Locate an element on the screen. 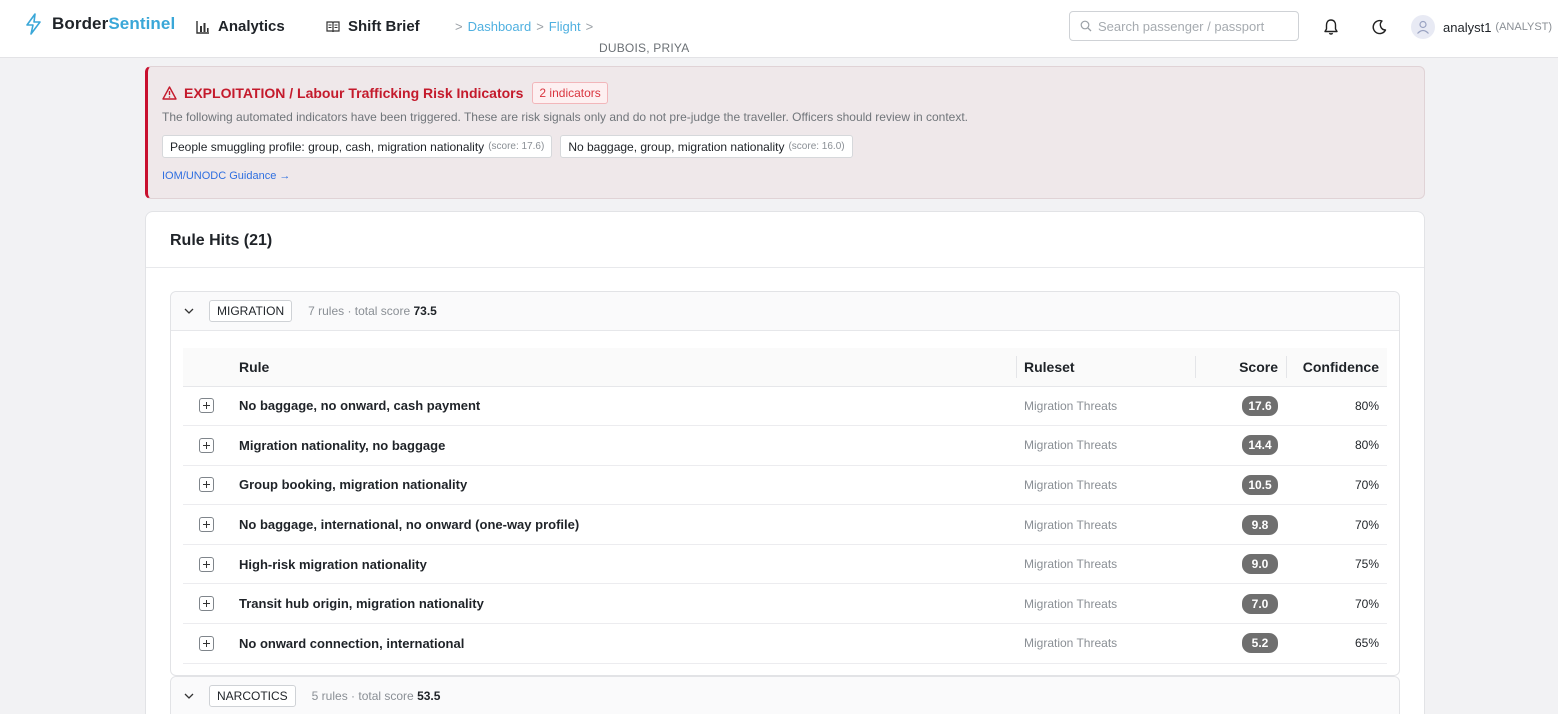 This screenshot has height=714, width=1558. score-badge: 9.8 is located at coordinates (1260, 524).